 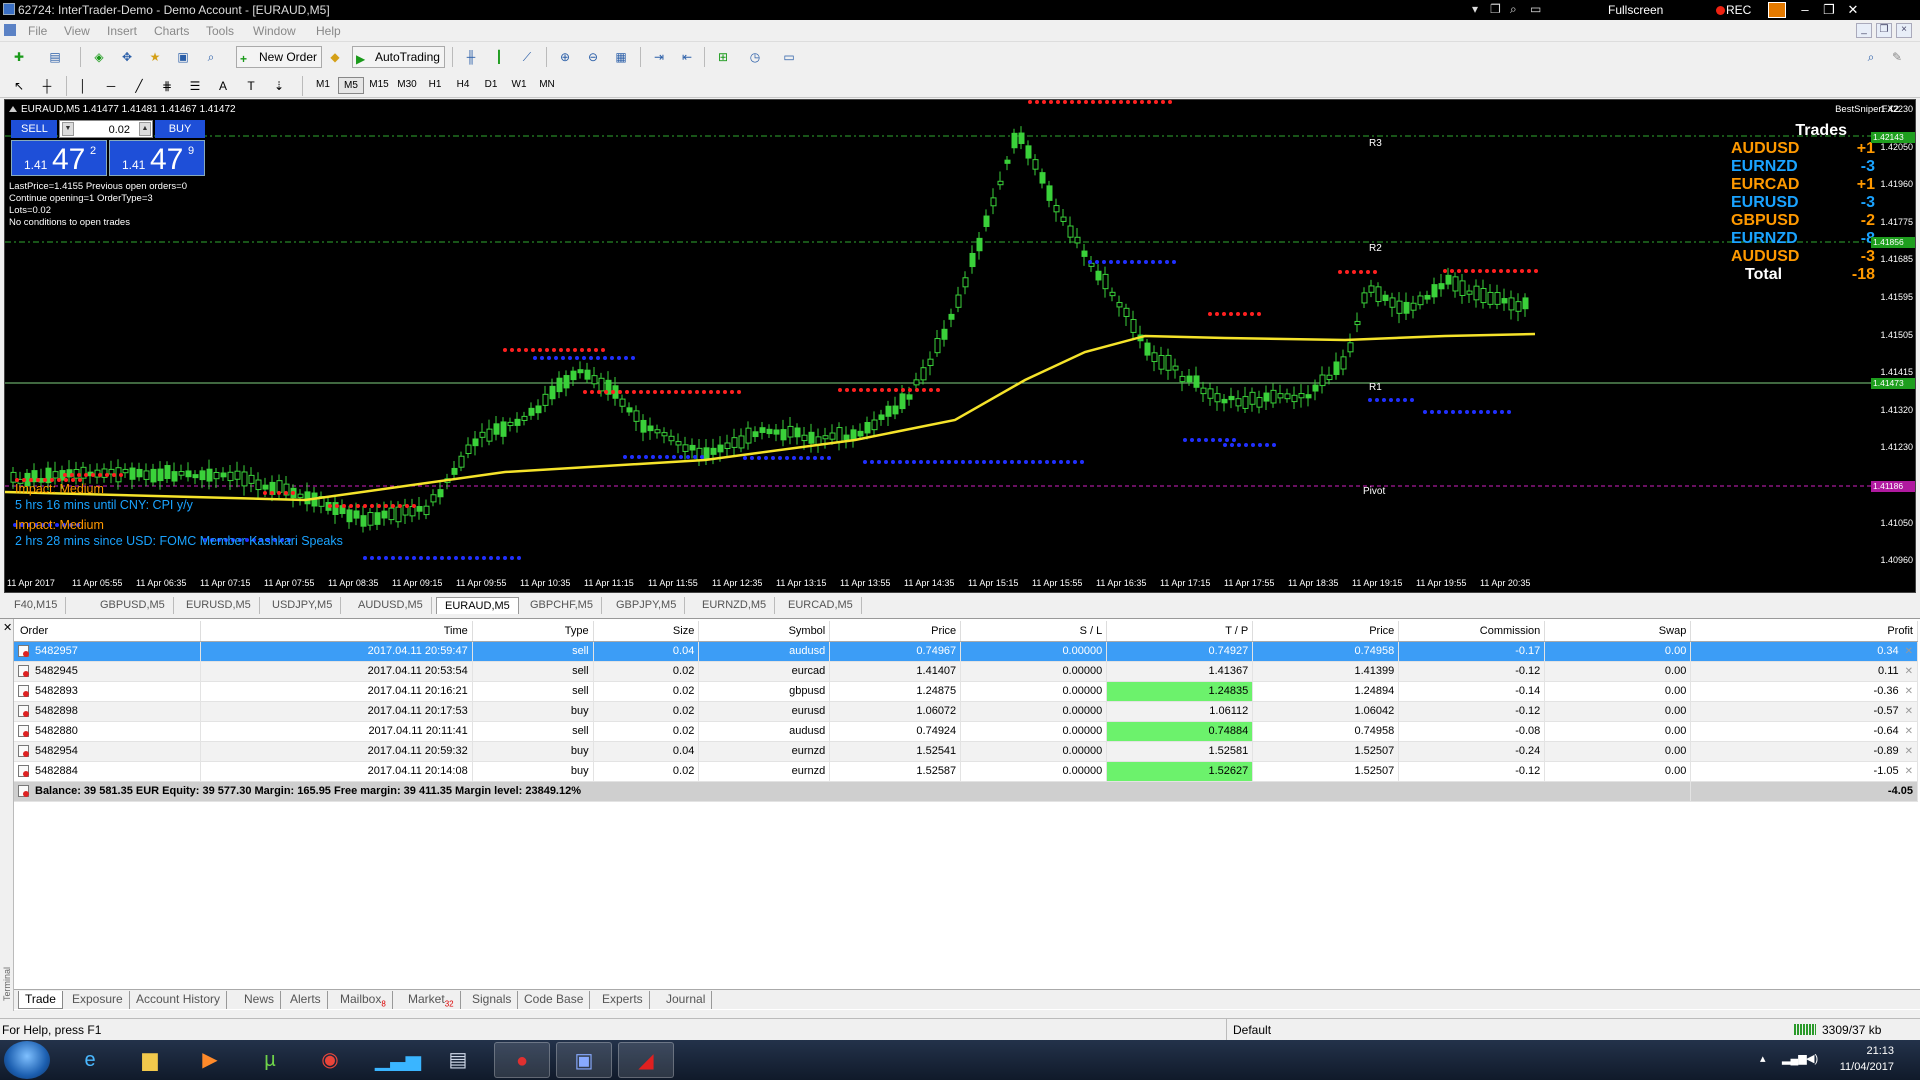 What do you see at coordinates (391, 605) in the screenshot?
I see `chart-tab: AUDUSD,M5` at bounding box center [391, 605].